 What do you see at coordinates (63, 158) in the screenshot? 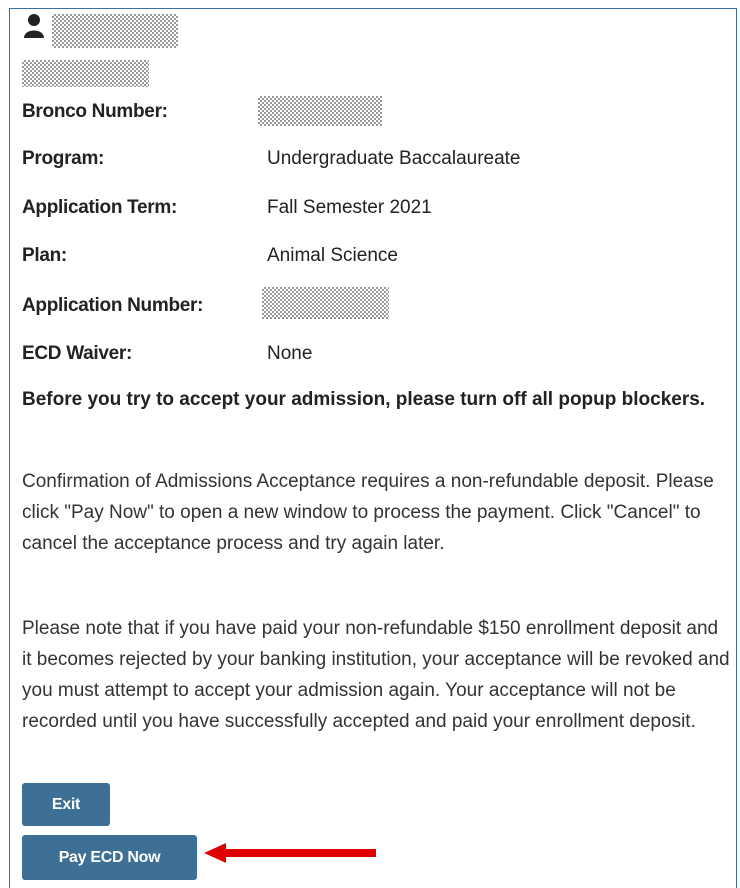
I see `label-program: Program:` at bounding box center [63, 158].